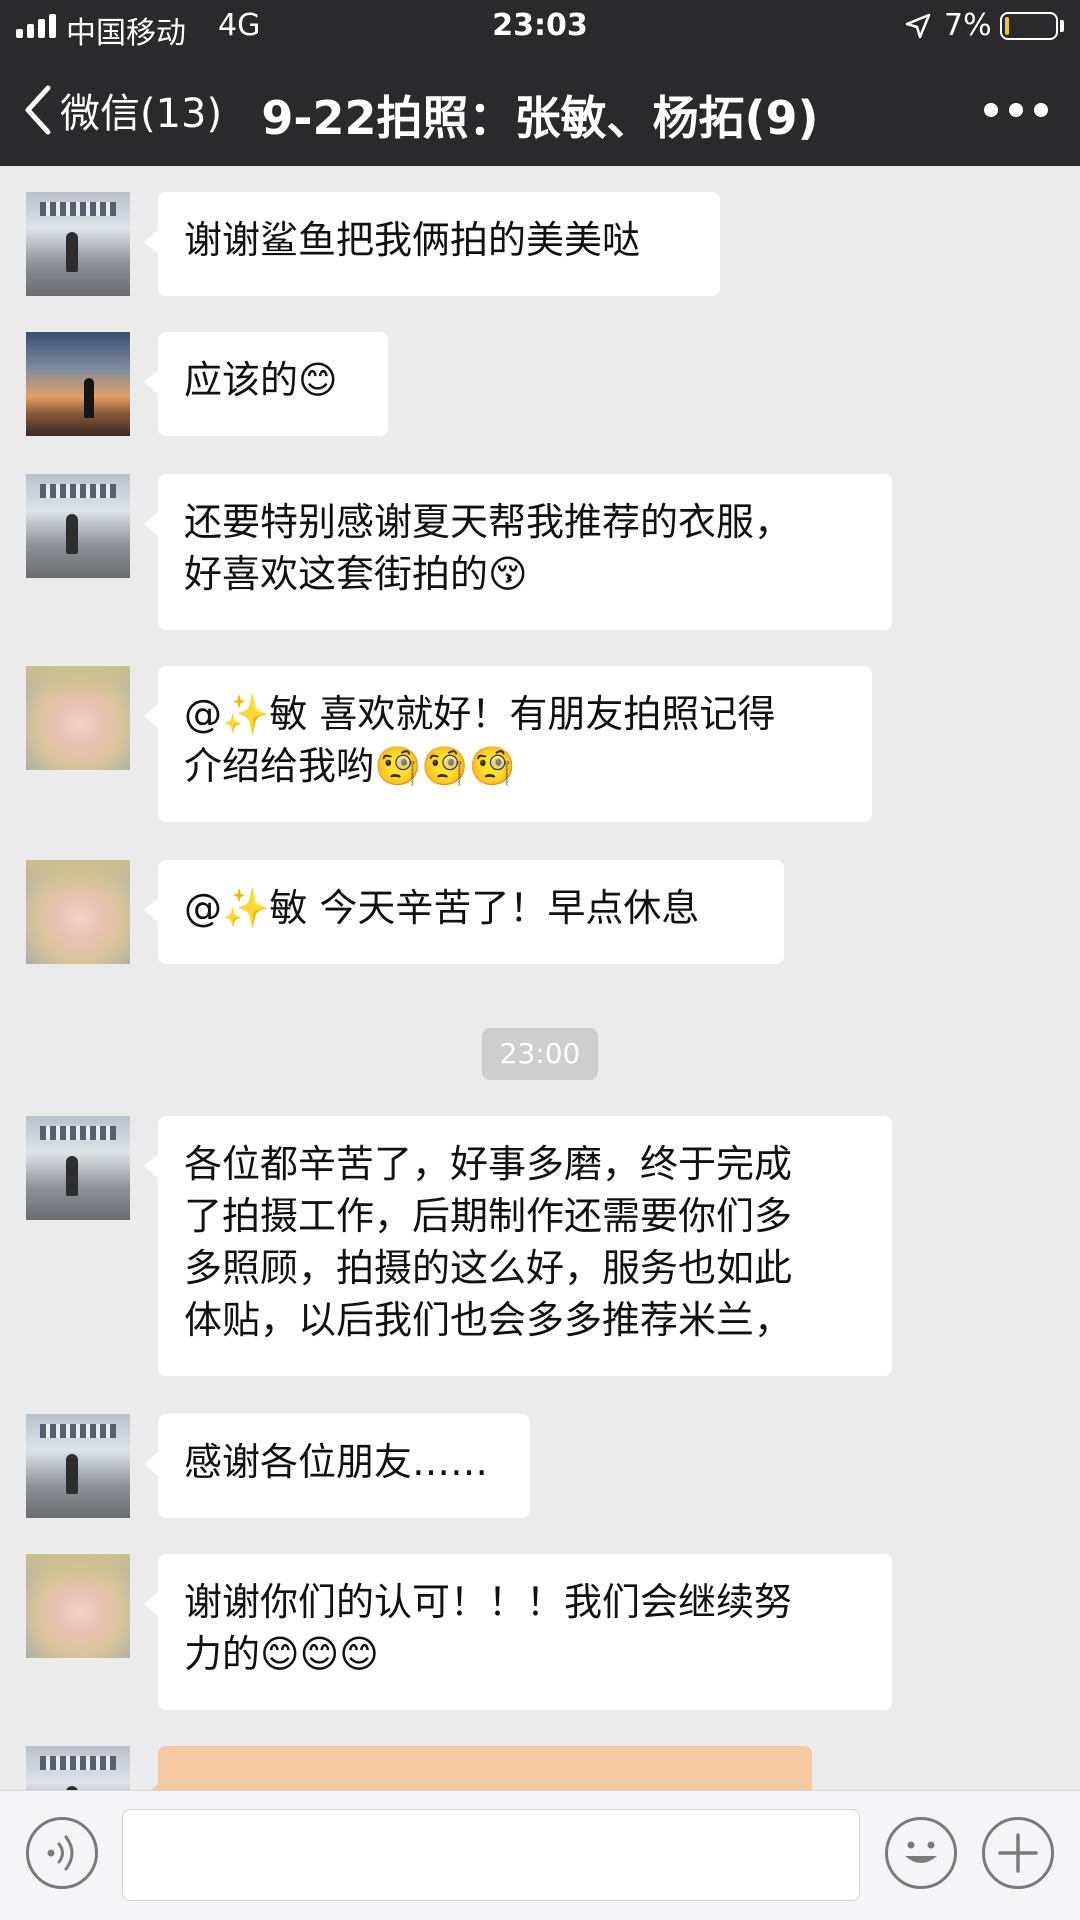  What do you see at coordinates (478, 1768) in the screenshot?
I see `link-card-bubble` at bounding box center [478, 1768].